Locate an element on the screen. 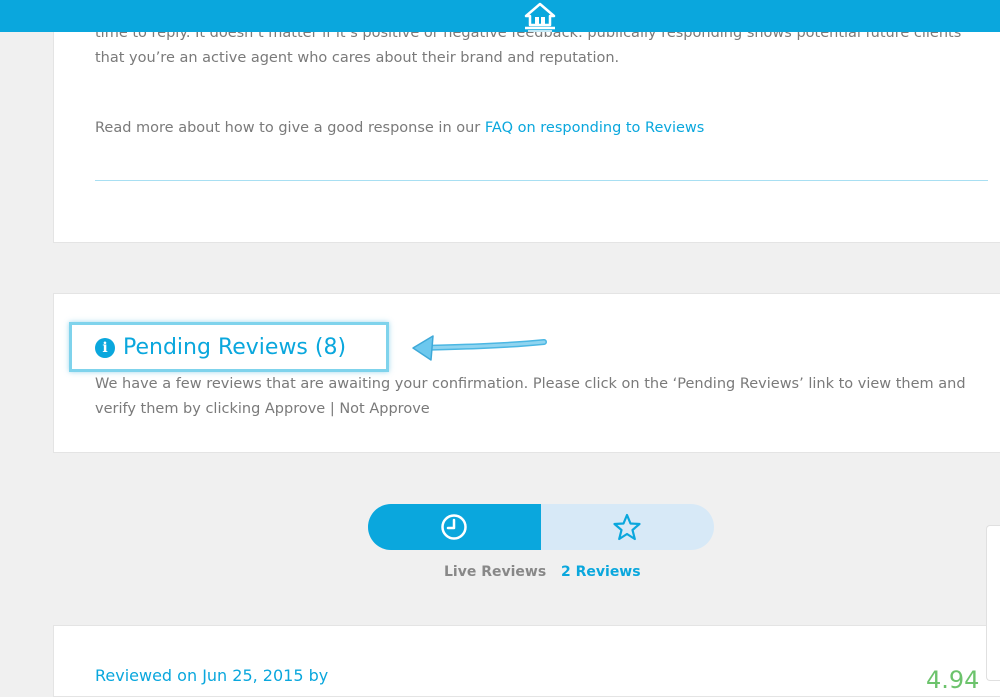 This screenshot has width=1000, height=697. review-card: Reviewed on Jun 25, 2015 by 4.94 is located at coordinates (526, 661).